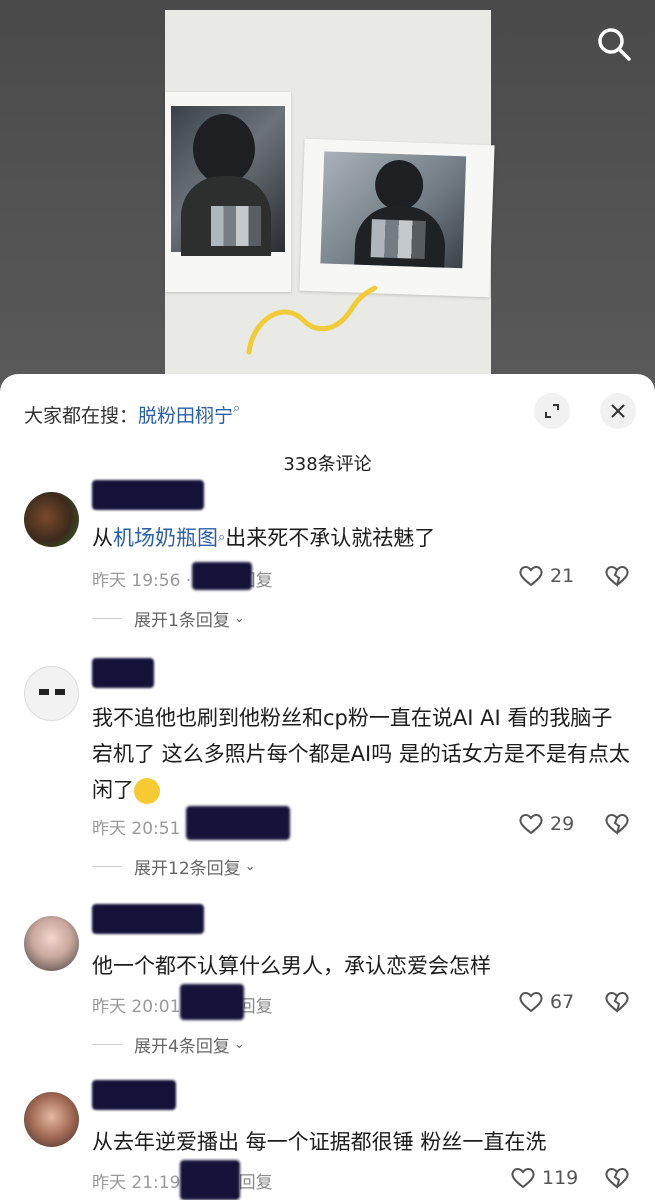 The width and height of the screenshot is (655, 1200). I want to click on like-count: 29, so click(562, 824).